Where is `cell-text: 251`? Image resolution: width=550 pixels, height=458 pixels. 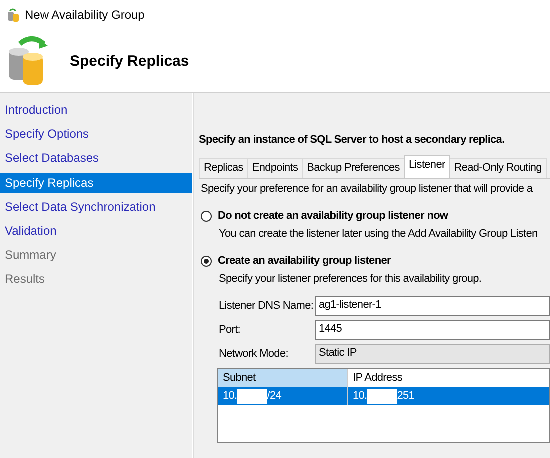
cell-text: 251 is located at coordinates (406, 396).